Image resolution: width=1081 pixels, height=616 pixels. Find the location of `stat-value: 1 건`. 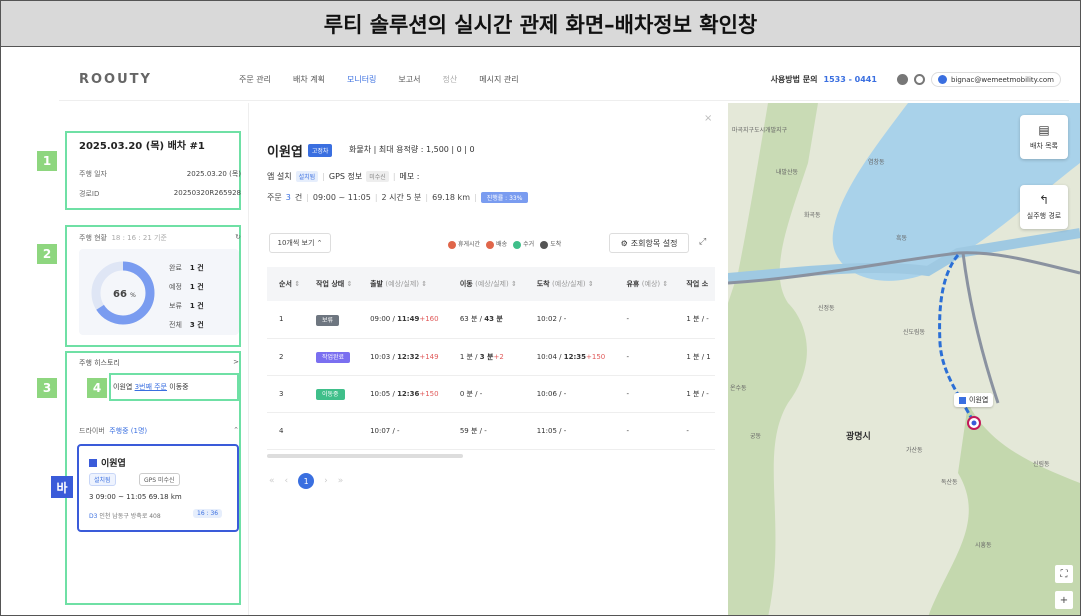

stat-value: 1 건 is located at coordinates (196, 287).